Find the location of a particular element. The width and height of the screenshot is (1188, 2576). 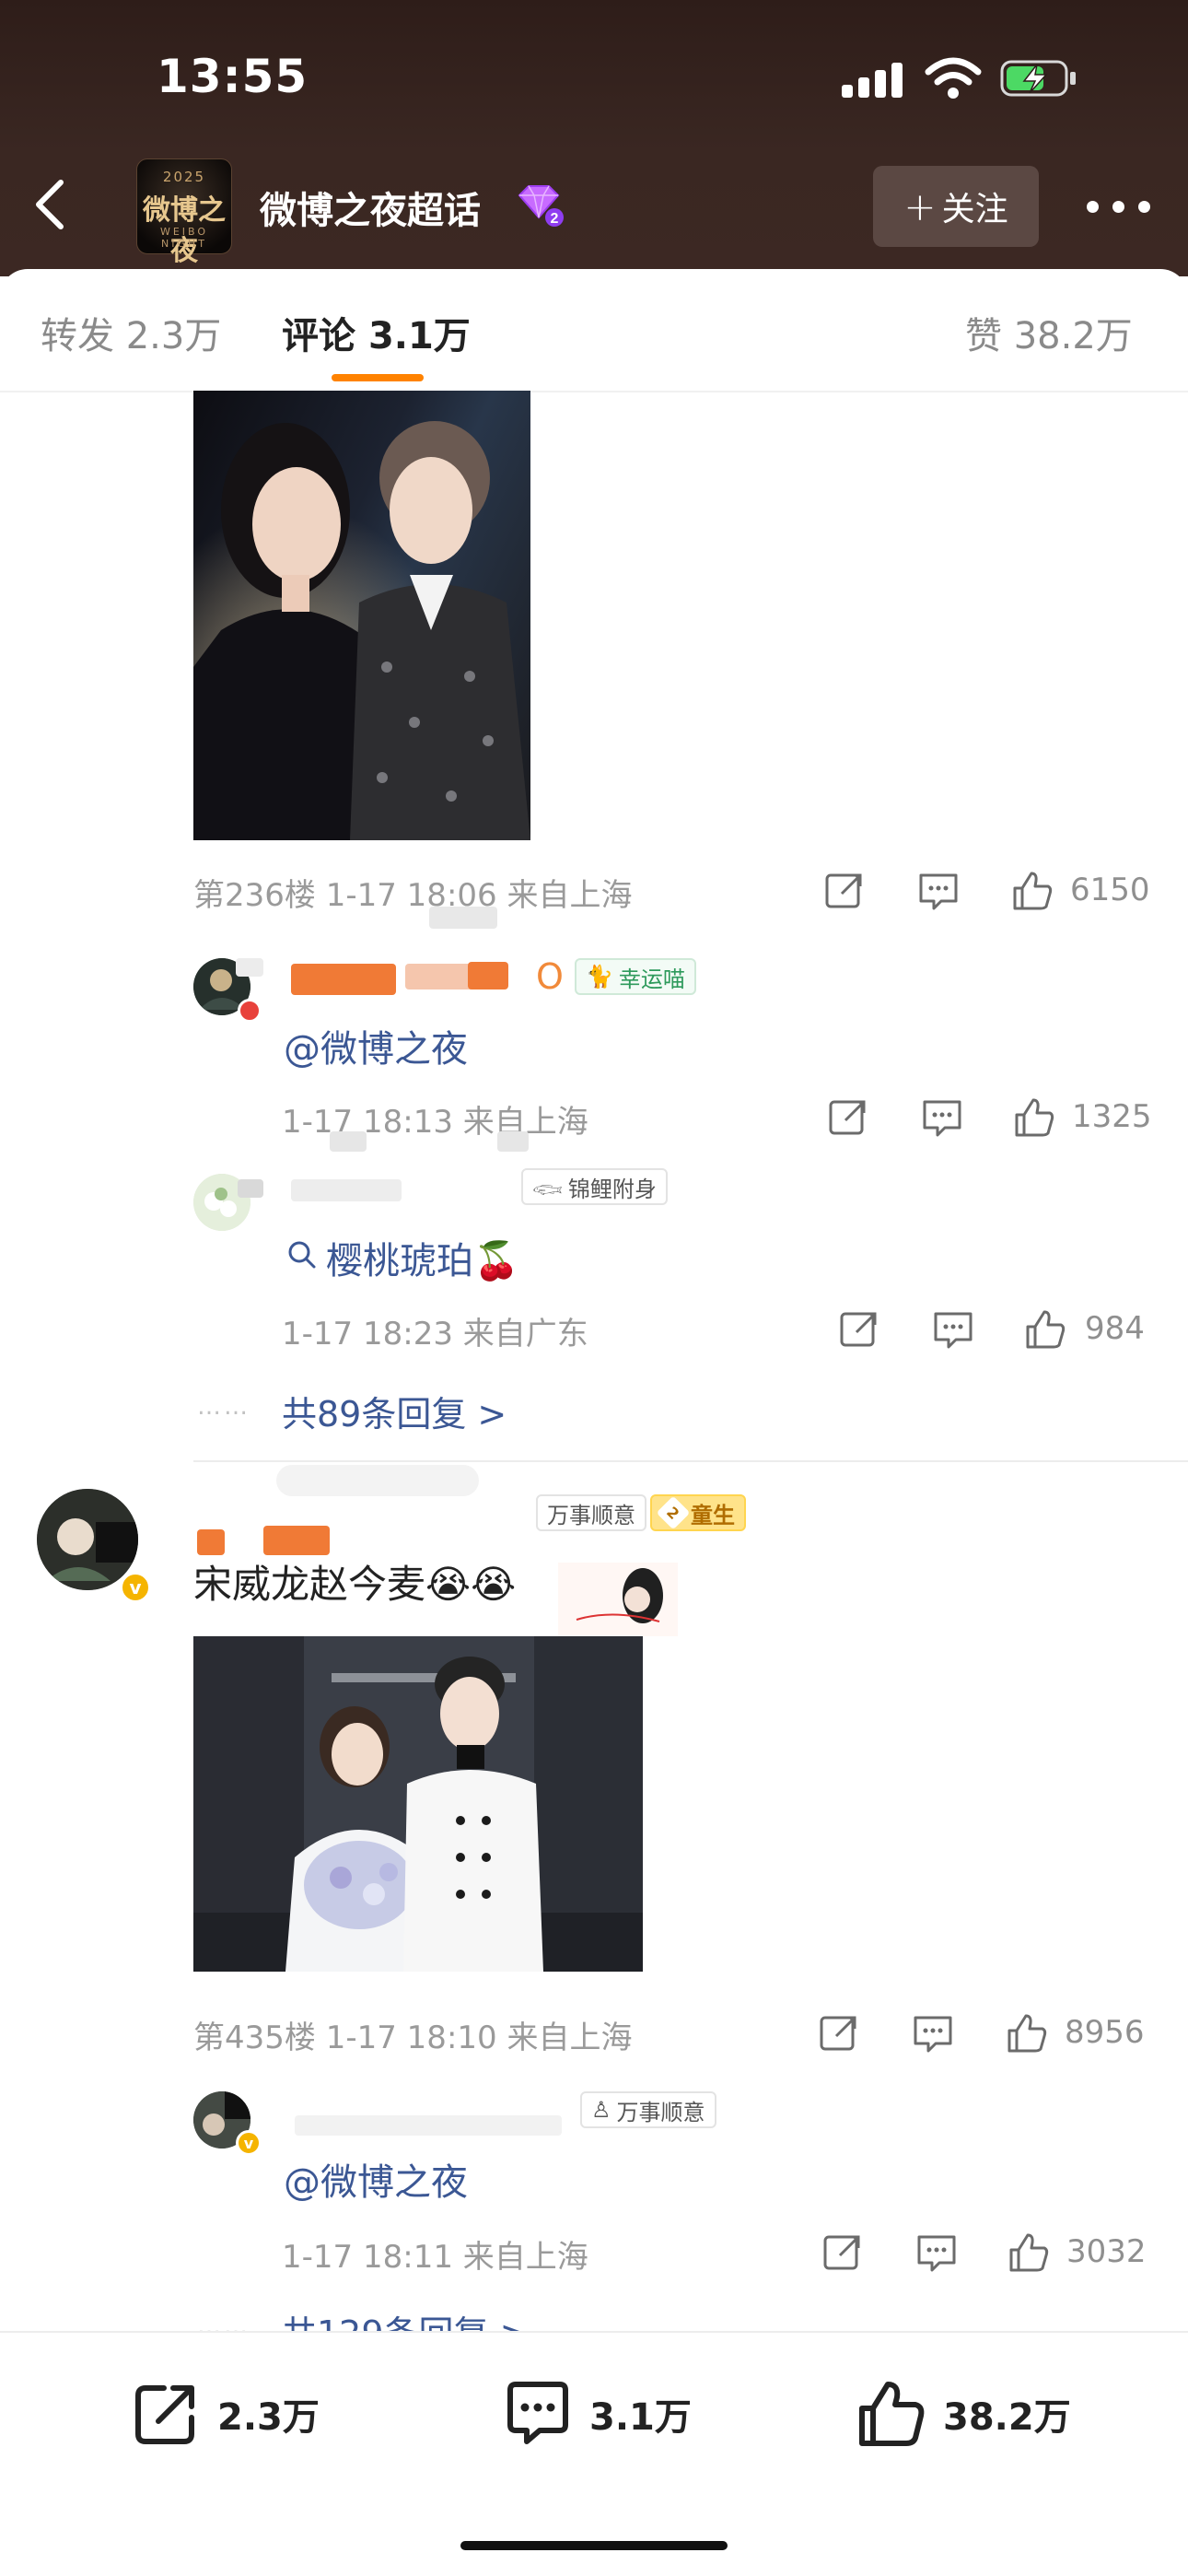

reply-meta: 1-17 18:11 来自上海 is located at coordinates (435, 2257).